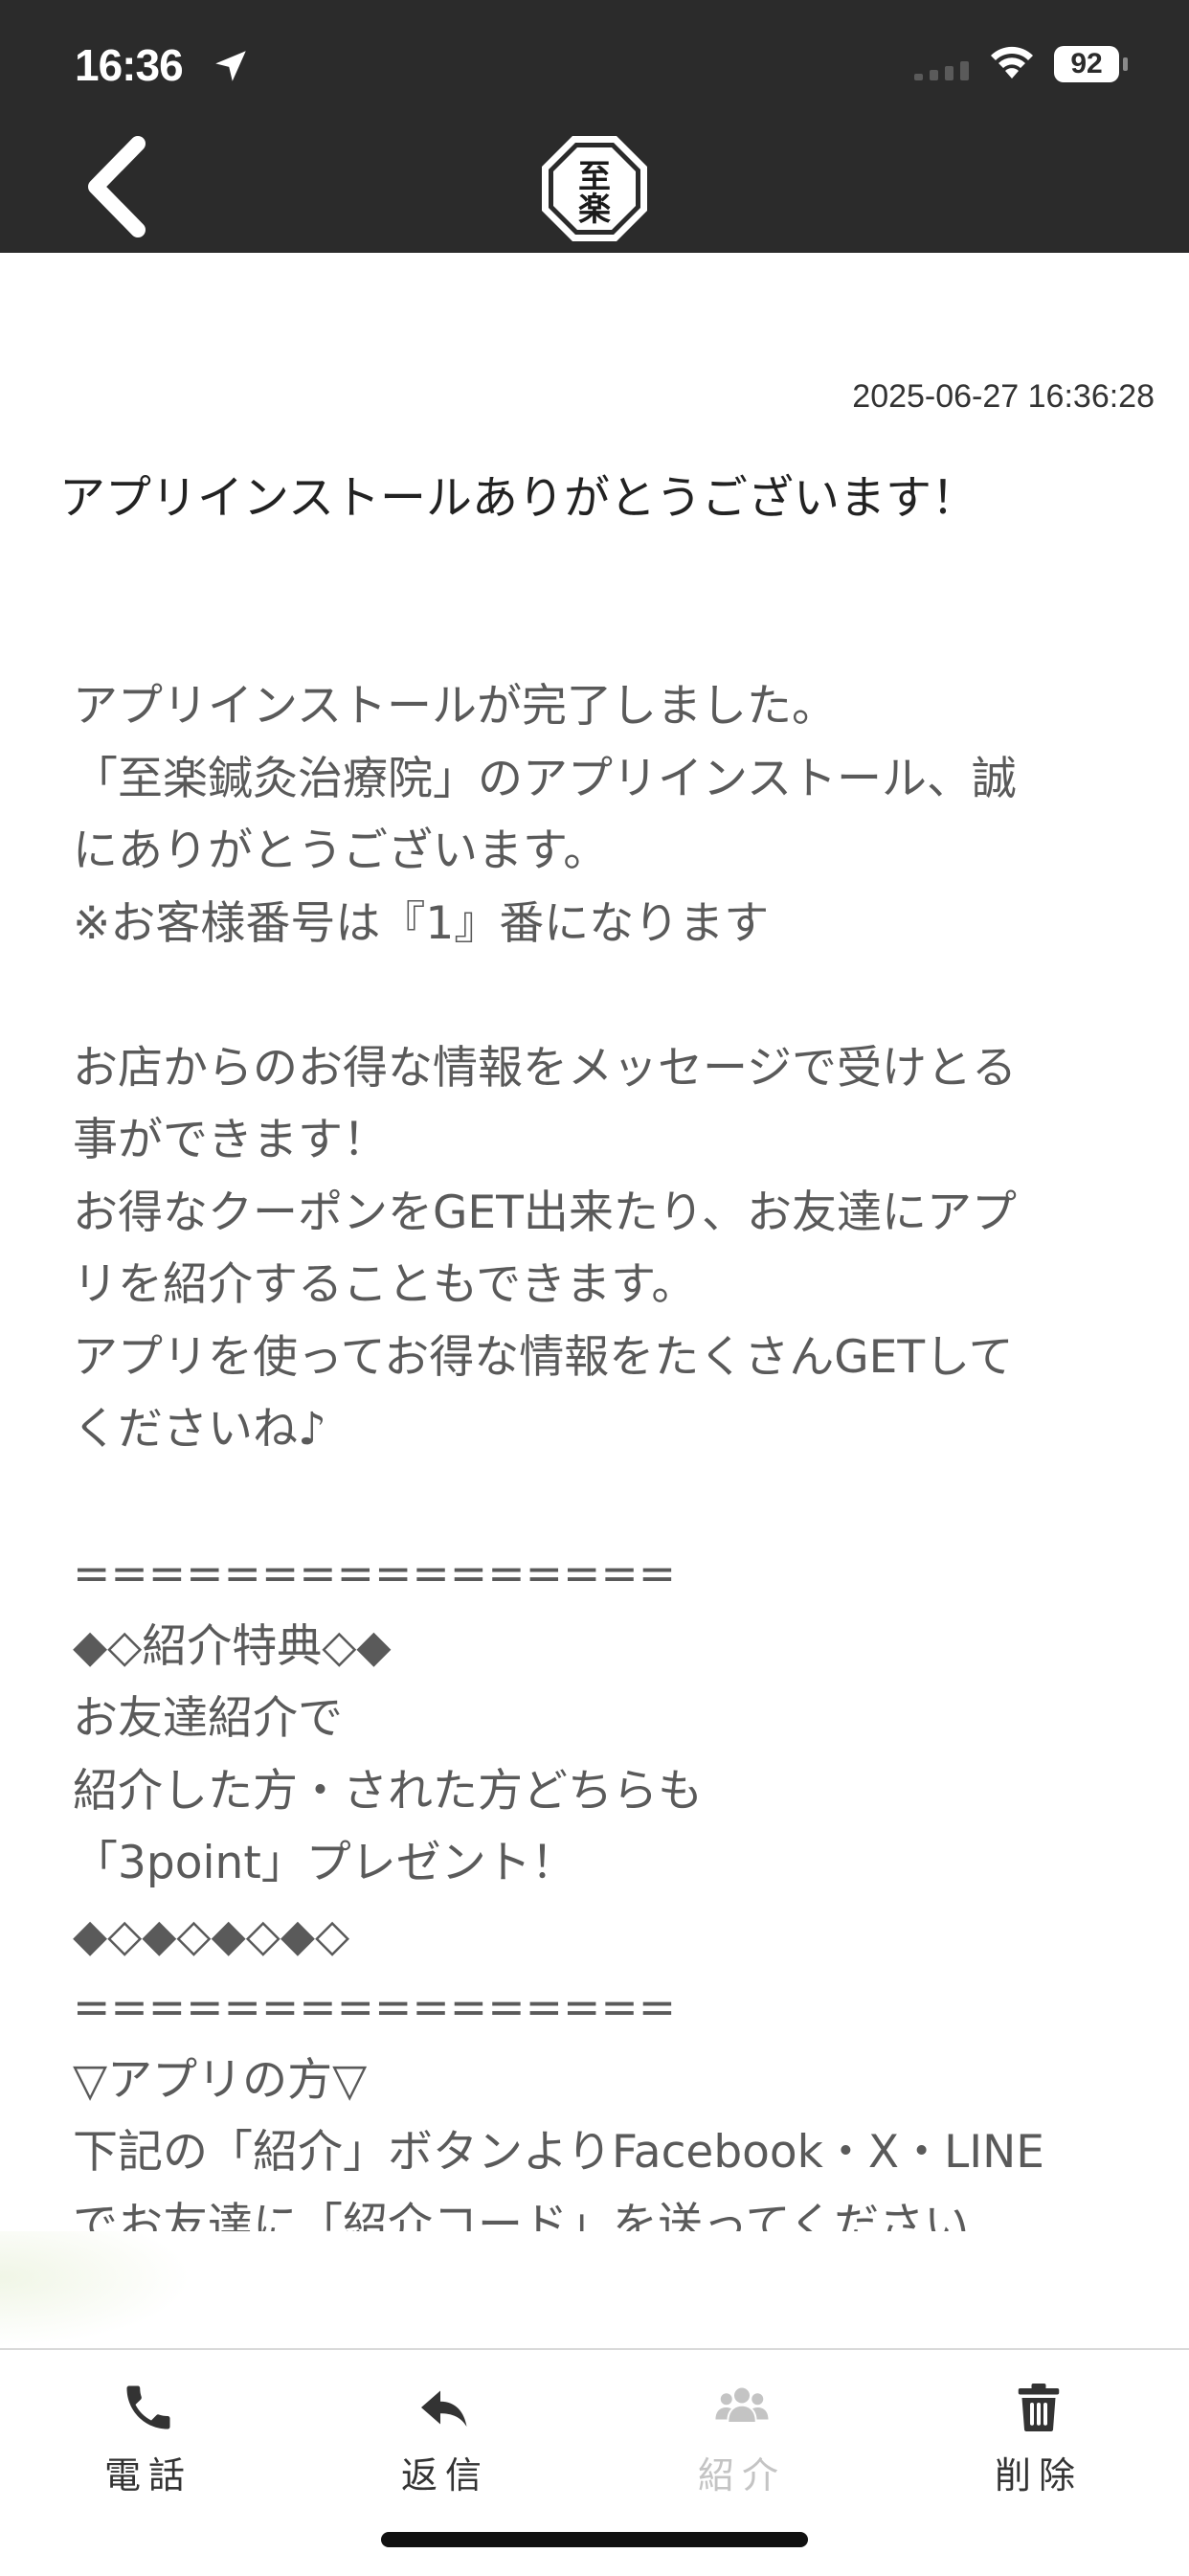  Describe the element at coordinates (742, 2431) in the screenshot. I see `tab-refer: 紹介` at that location.